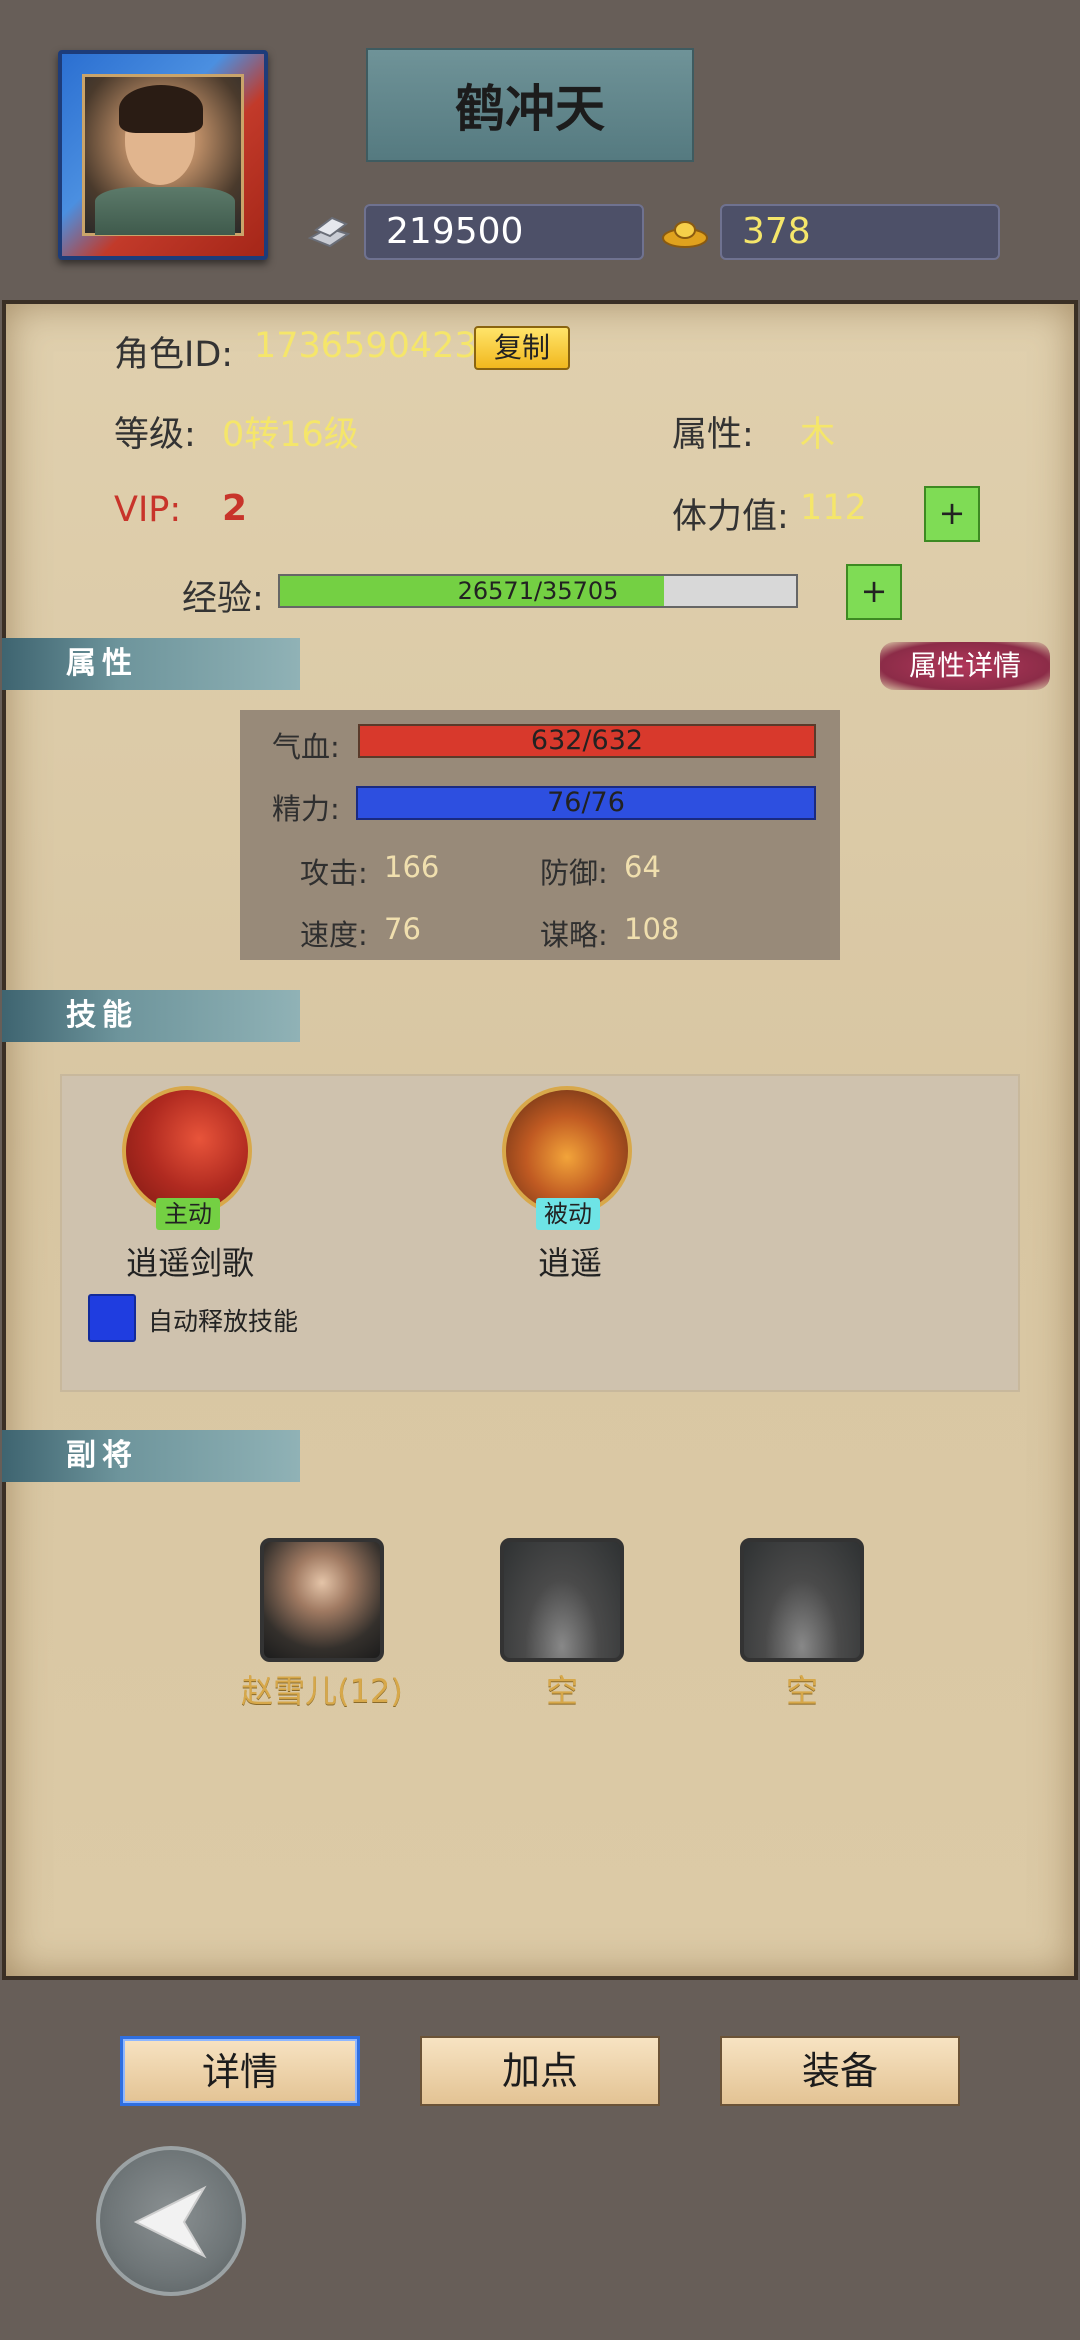  What do you see at coordinates (329, 232) in the screenshot?
I see `silver-ingot-icon` at bounding box center [329, 232].